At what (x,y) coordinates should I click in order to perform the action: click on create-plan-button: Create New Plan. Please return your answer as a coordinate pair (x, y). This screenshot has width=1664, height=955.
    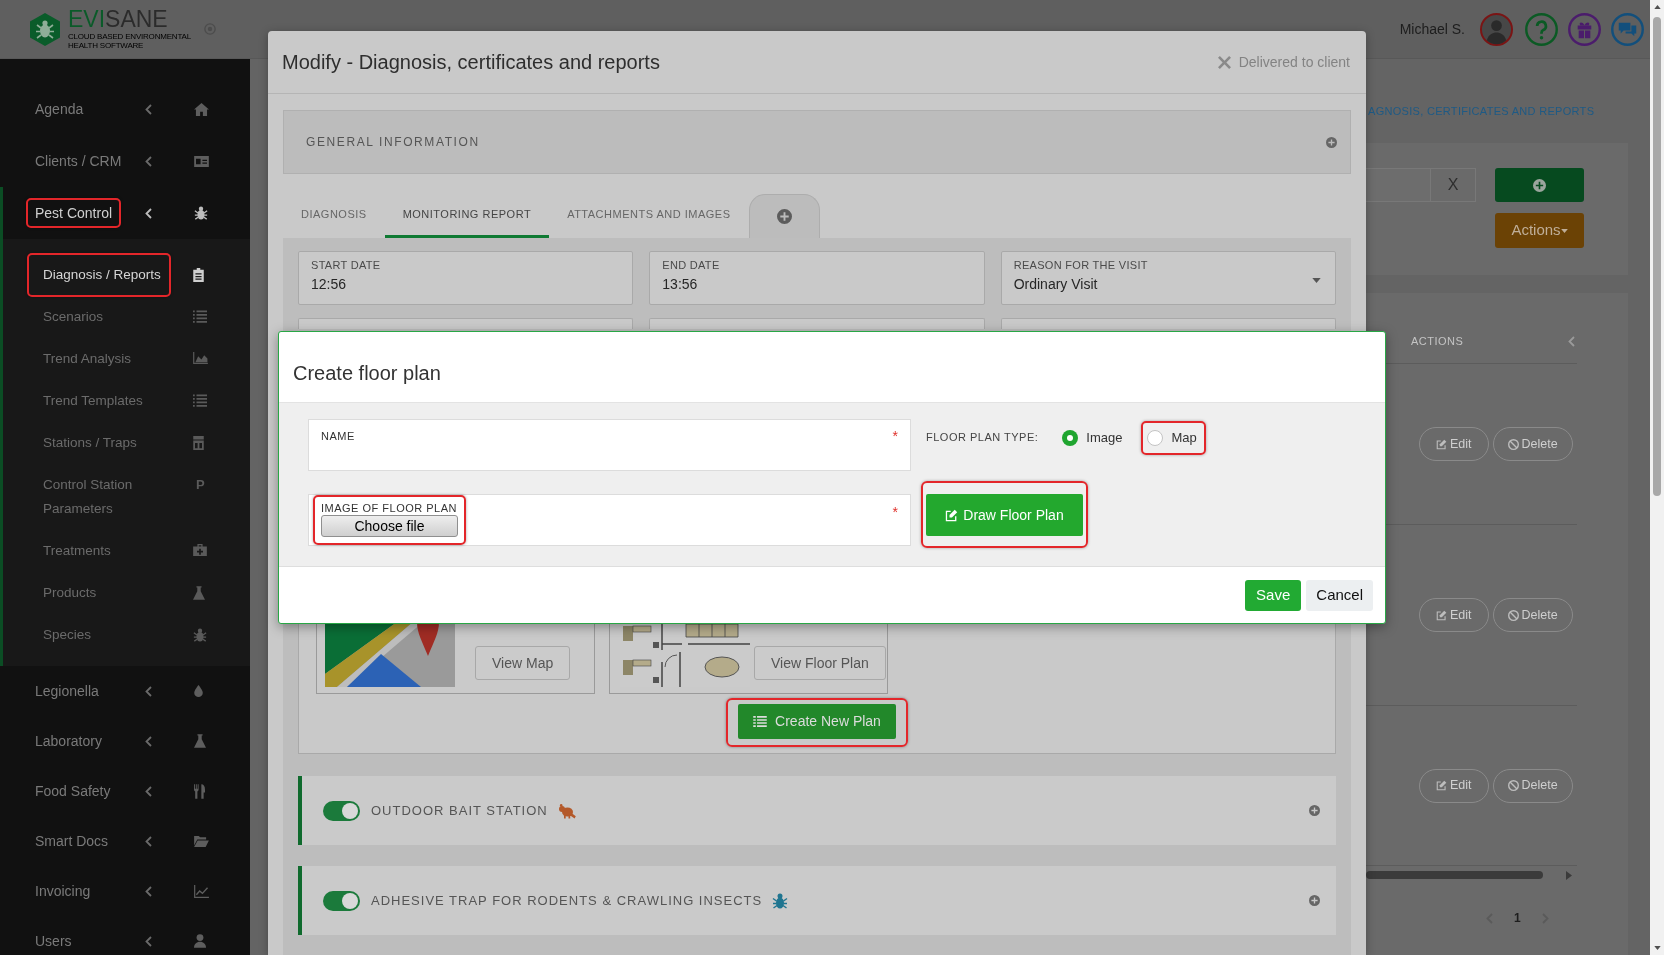
    Looking at the image, I should click on (817, 721).